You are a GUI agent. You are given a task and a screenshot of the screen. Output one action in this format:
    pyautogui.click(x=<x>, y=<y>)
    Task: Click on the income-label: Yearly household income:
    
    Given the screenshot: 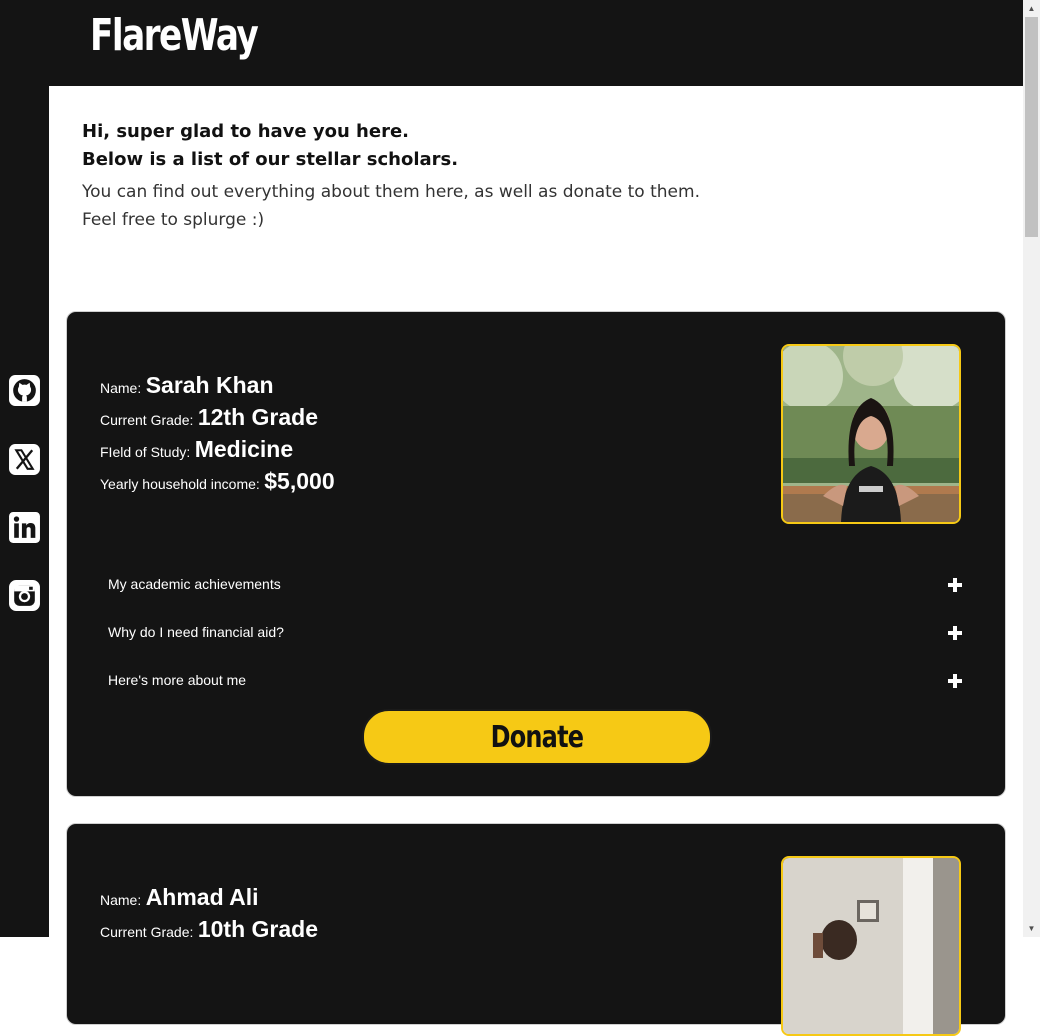 What is the action you would take?
    pyautogui.click(x=180, y=484)
    